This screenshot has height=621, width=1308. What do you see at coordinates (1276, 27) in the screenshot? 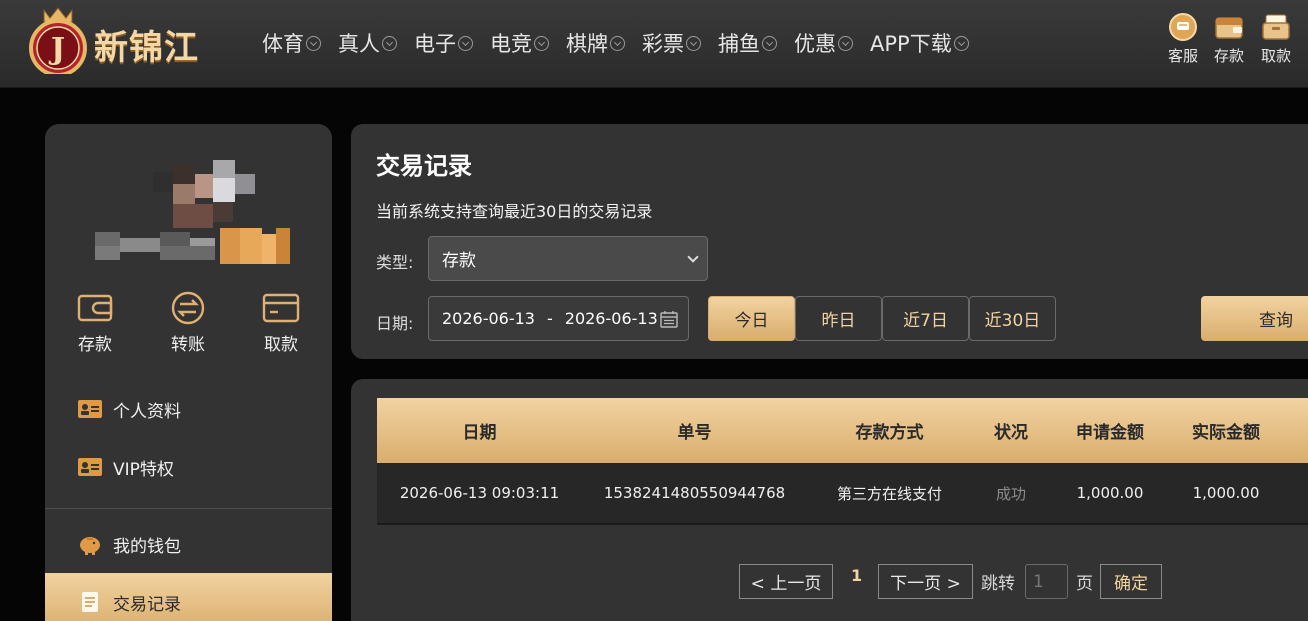
I see `cash-drawer-icon` at bounding box center [1276, 27].